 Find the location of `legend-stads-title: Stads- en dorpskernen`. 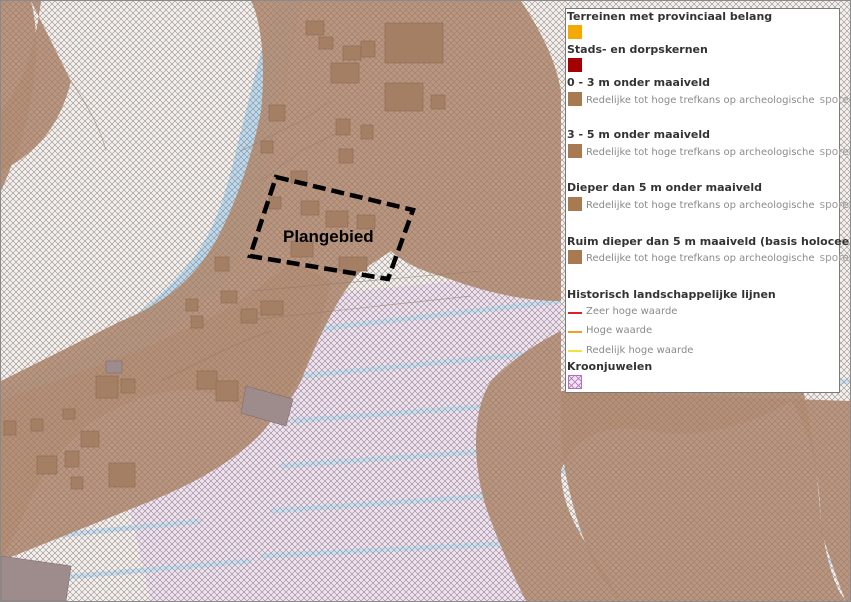

legend-stads-title: Stads- en dorpskernen is located at coordinates (637, 49).